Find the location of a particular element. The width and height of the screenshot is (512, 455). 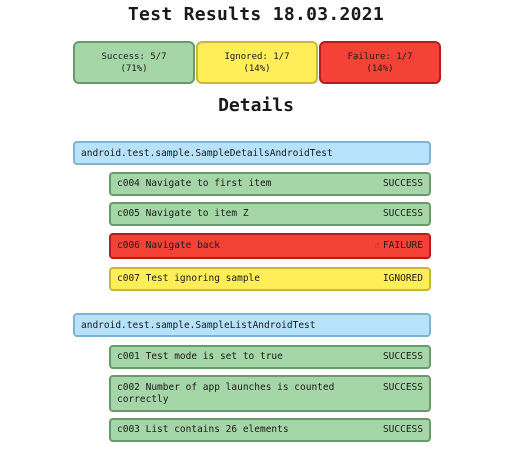

page-title: Test Results 18.03.2021 is located at coordinates (256, 14).